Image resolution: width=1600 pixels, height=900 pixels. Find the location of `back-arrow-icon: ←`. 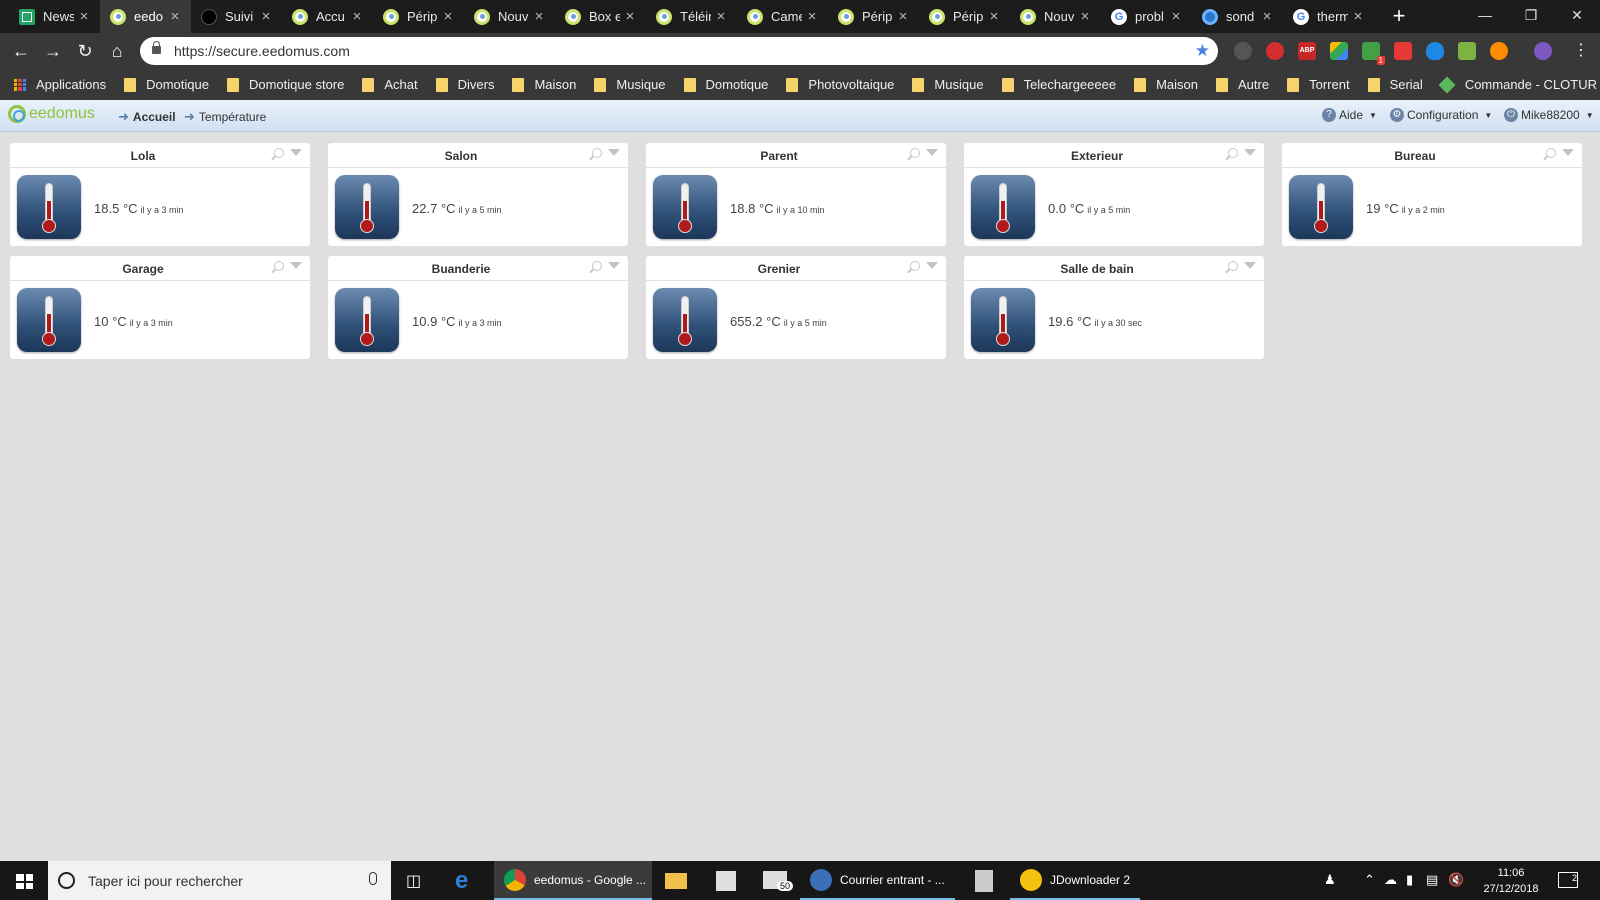

back-arrow-icon: ← is located at coordinates (21, 51).